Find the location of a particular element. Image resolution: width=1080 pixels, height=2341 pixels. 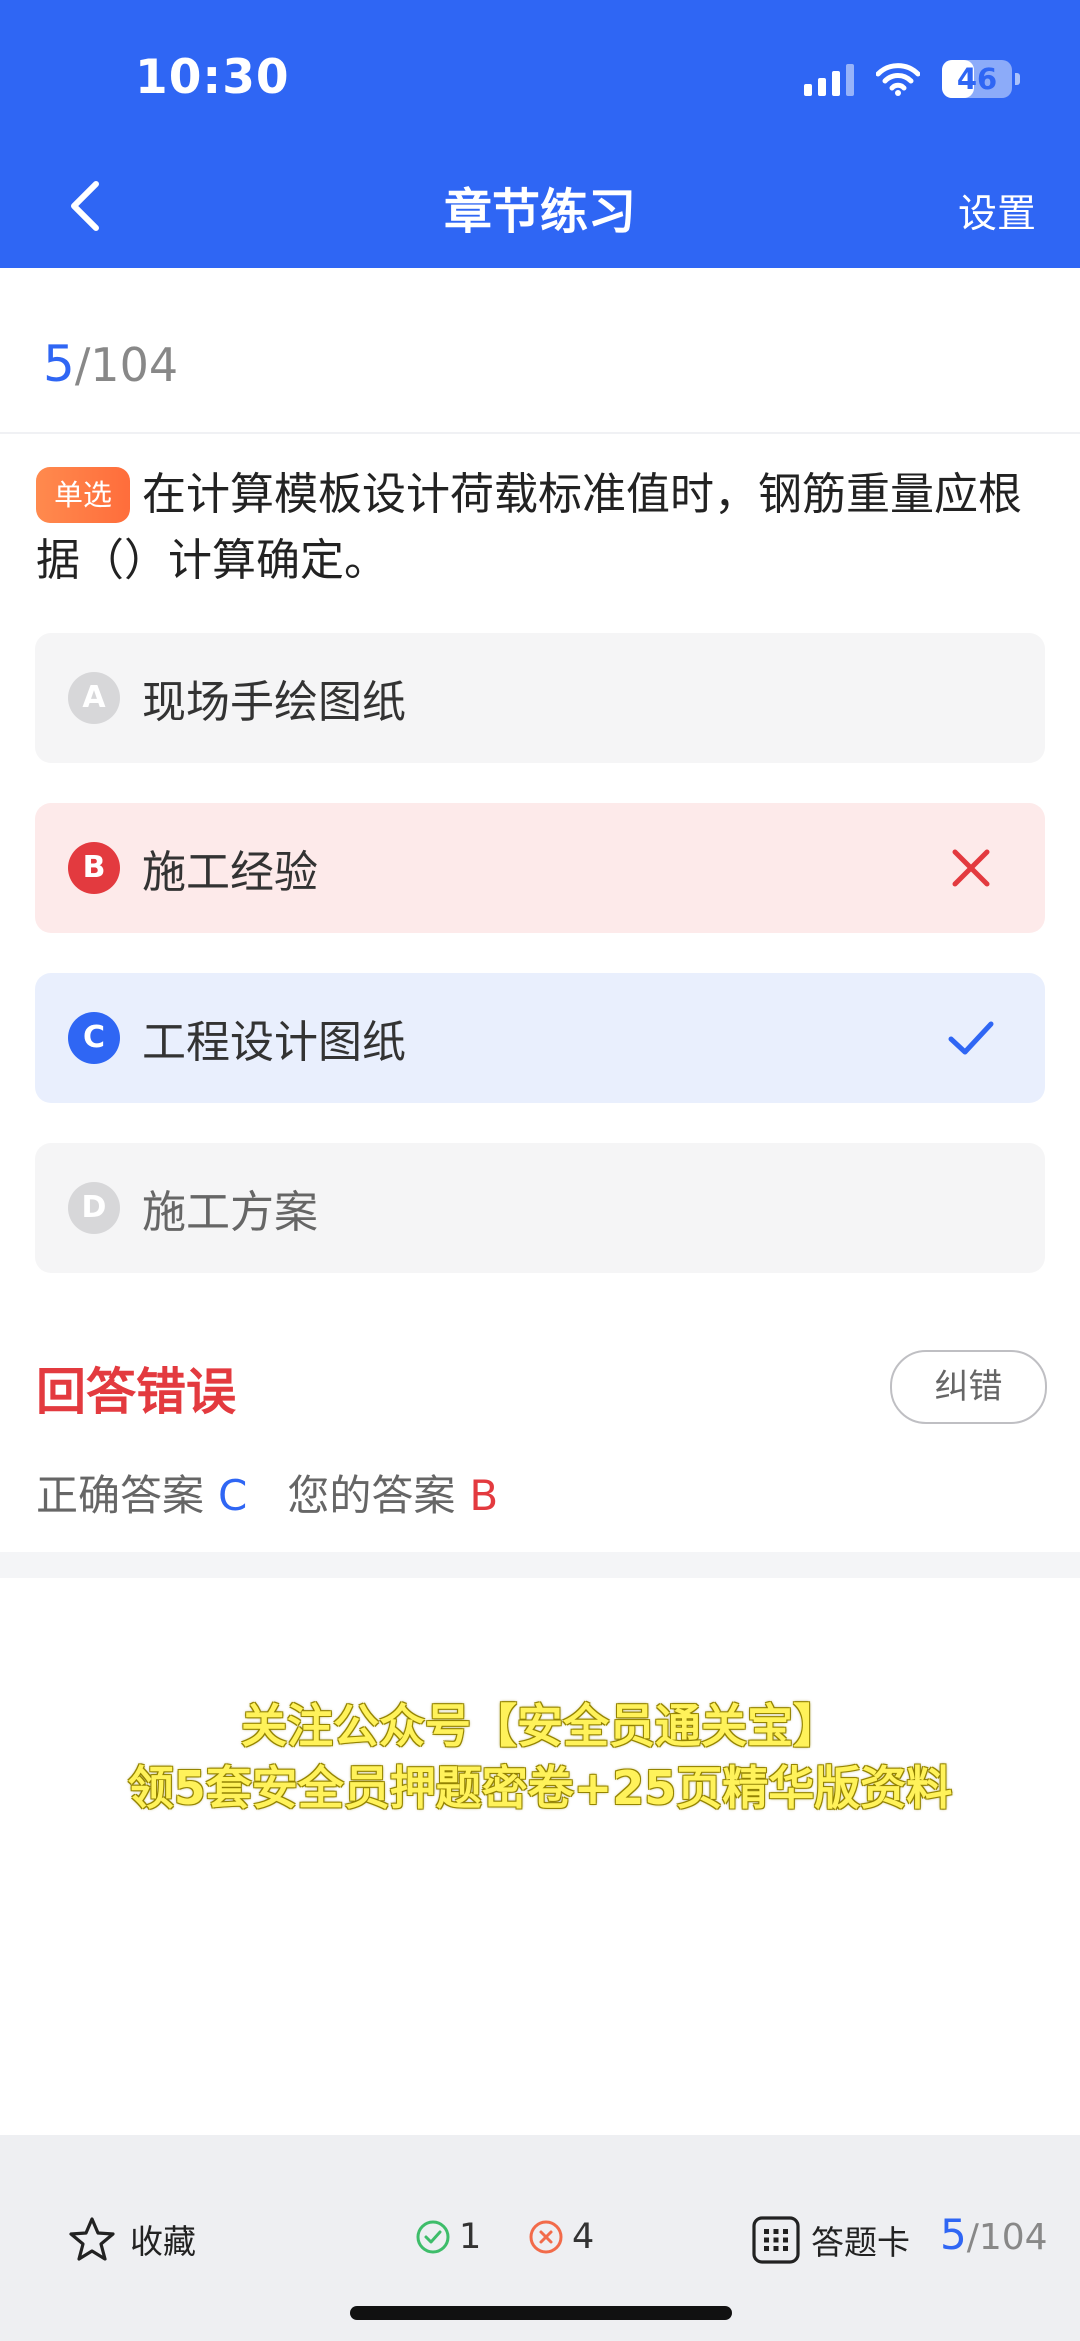

status-icons: 46 is located at coordinates (912, 79).